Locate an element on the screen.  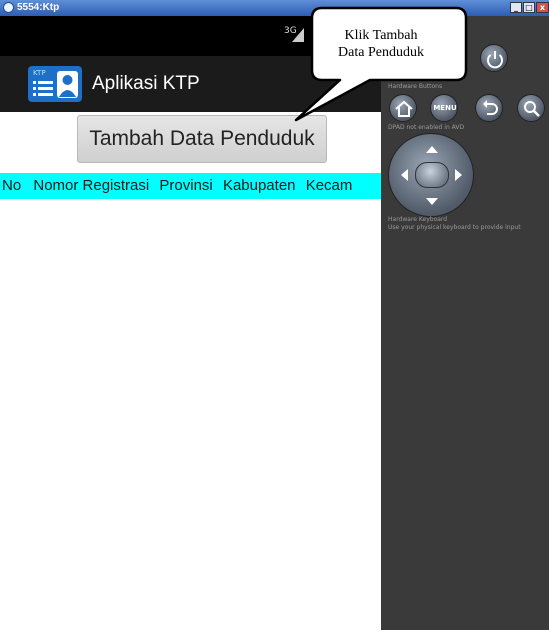
header-provinsi: Provinsi is located at coordinates (186, 185).